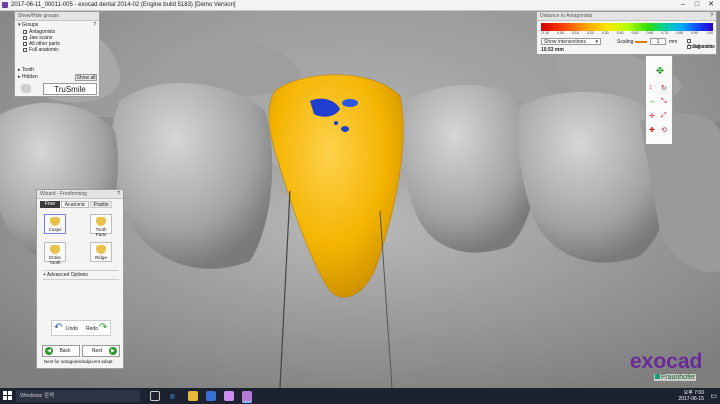 The height and width of the screenshot is (404, 720). I want to click on exocad-app-icon, so click(5, 5).